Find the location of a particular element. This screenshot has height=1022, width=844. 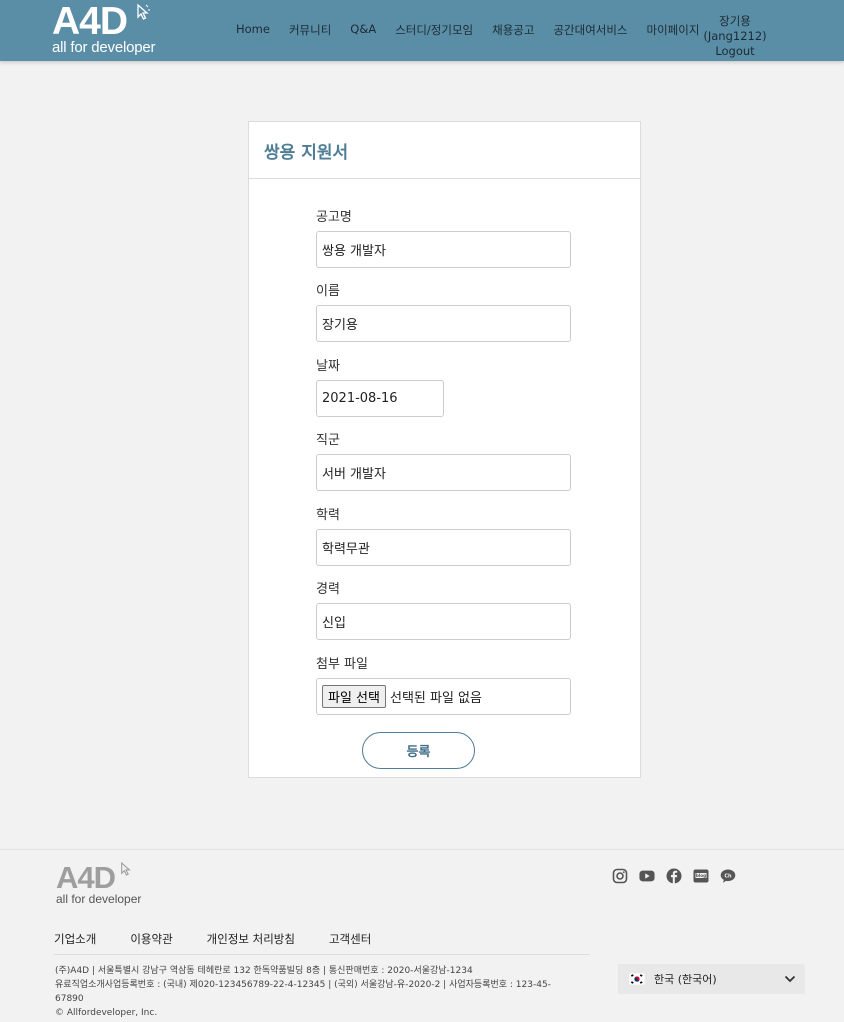

language-selector: 한국 (한국어) is located at coordinates (711, 979).